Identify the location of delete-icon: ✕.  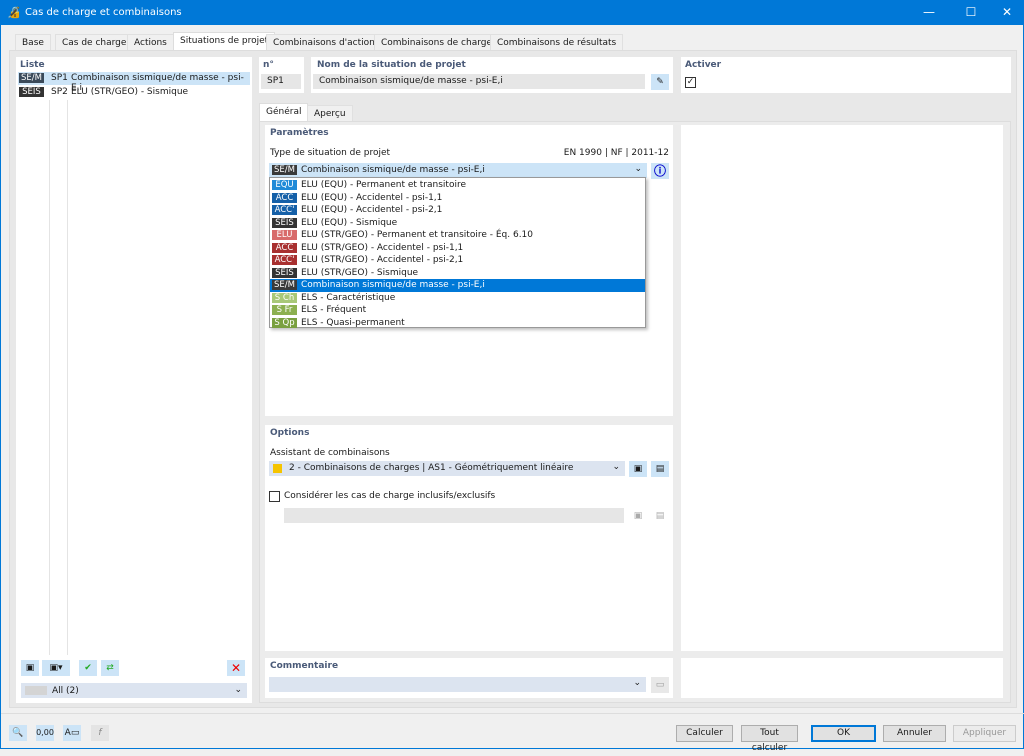
(236, 668).